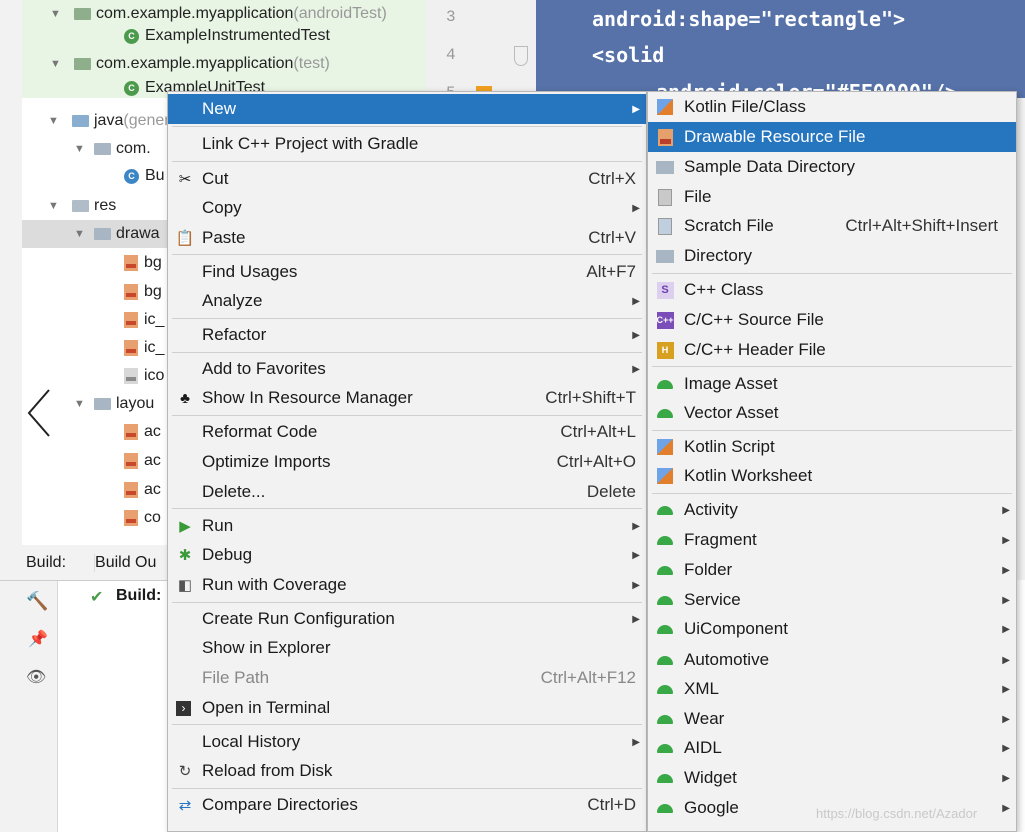 The image size is (1025, 832). I want to click on tree-row: C ExampleInstrumentedTest, so click(224, 36).